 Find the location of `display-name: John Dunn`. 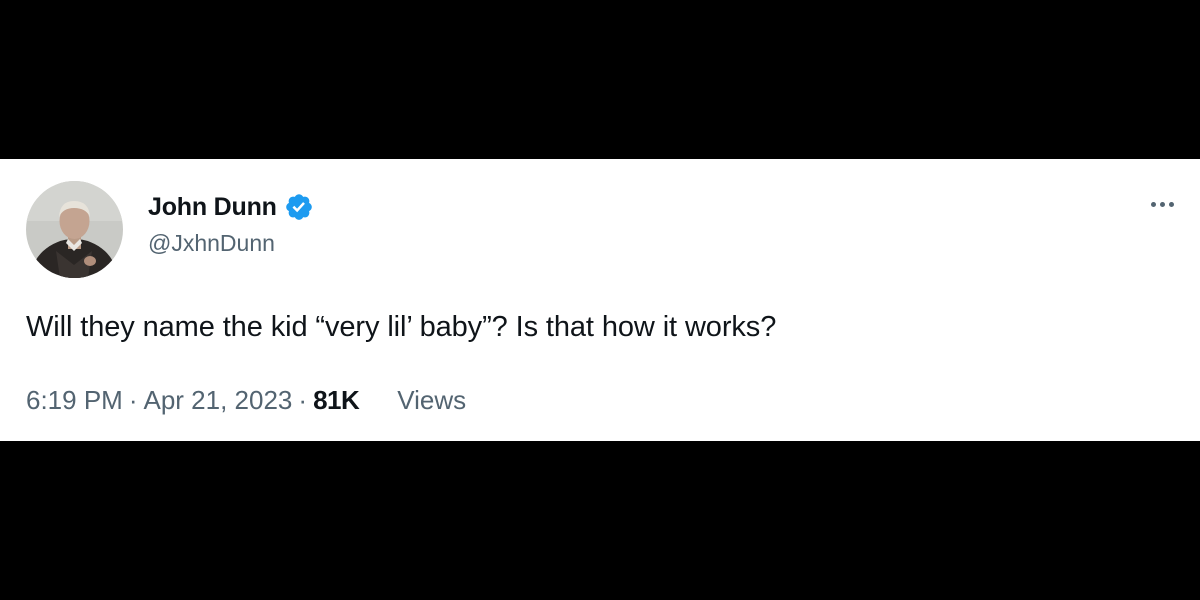

display-name: John Dunn is located at coordinates (212, 207).